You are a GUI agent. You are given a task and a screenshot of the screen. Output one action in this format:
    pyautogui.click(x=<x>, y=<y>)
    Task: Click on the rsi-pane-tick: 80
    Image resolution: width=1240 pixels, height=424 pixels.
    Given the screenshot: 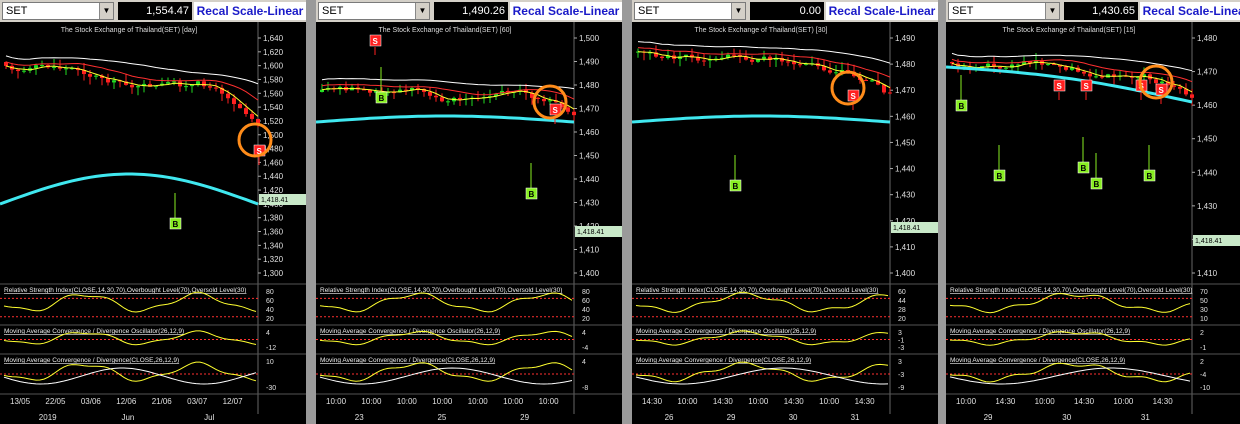 What is the action you would take?
    pyautogui.click(x=586, y=292)
    